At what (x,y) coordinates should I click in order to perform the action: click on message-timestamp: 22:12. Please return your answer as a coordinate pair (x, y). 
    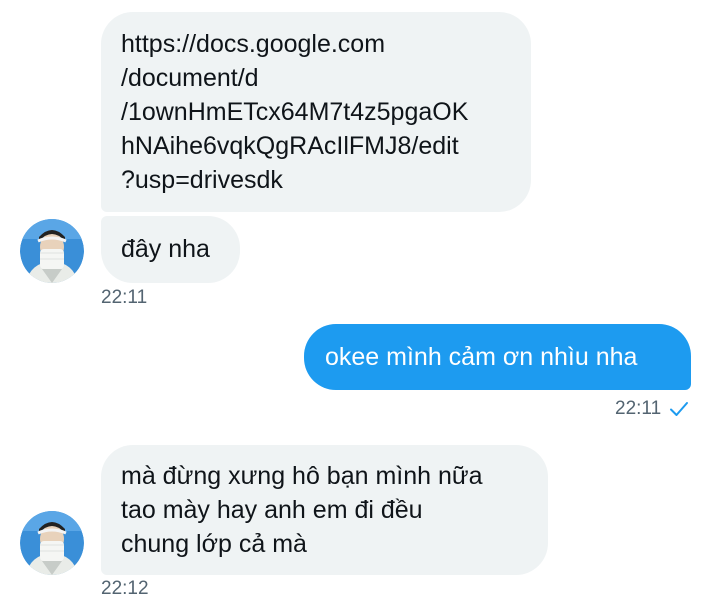
    Looking at the image, I should click on (125, 588).